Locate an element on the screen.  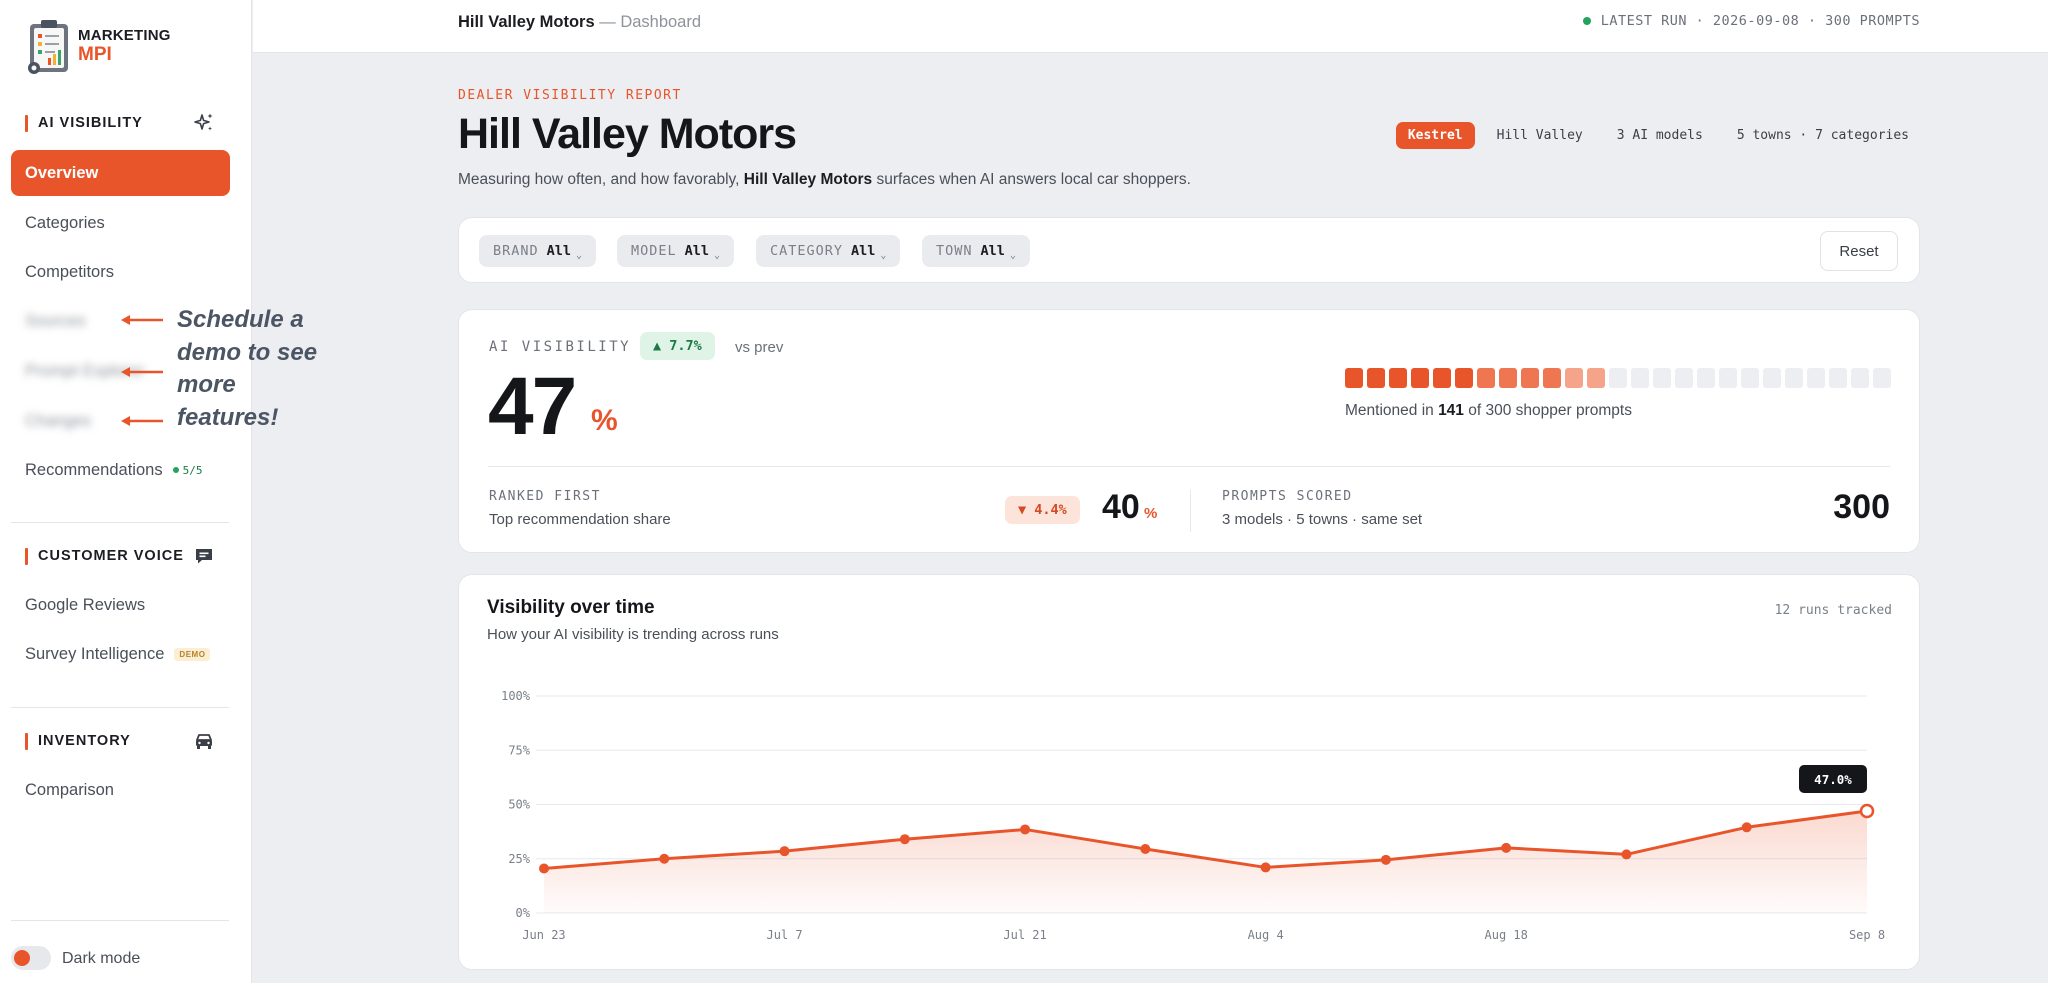
filter-brand: BRAND All ⌄ is located at coordinates (538, 251).